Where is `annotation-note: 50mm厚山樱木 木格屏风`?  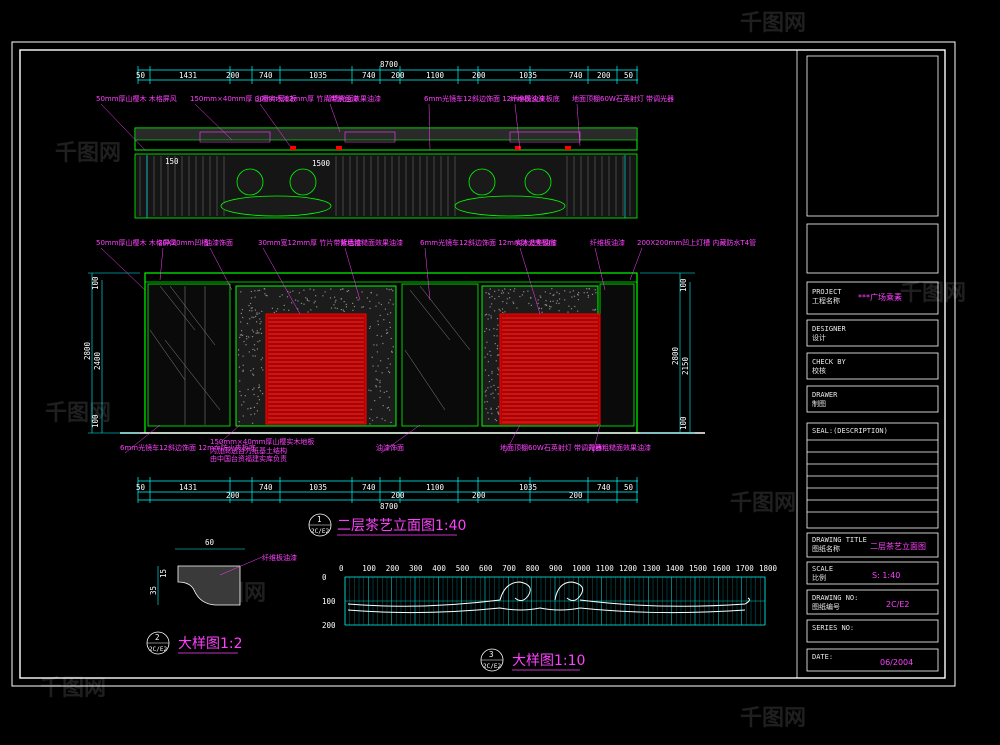 annotation-note: 50mm厚山樱木 木格屏风 is located at coordinates (136, 98).